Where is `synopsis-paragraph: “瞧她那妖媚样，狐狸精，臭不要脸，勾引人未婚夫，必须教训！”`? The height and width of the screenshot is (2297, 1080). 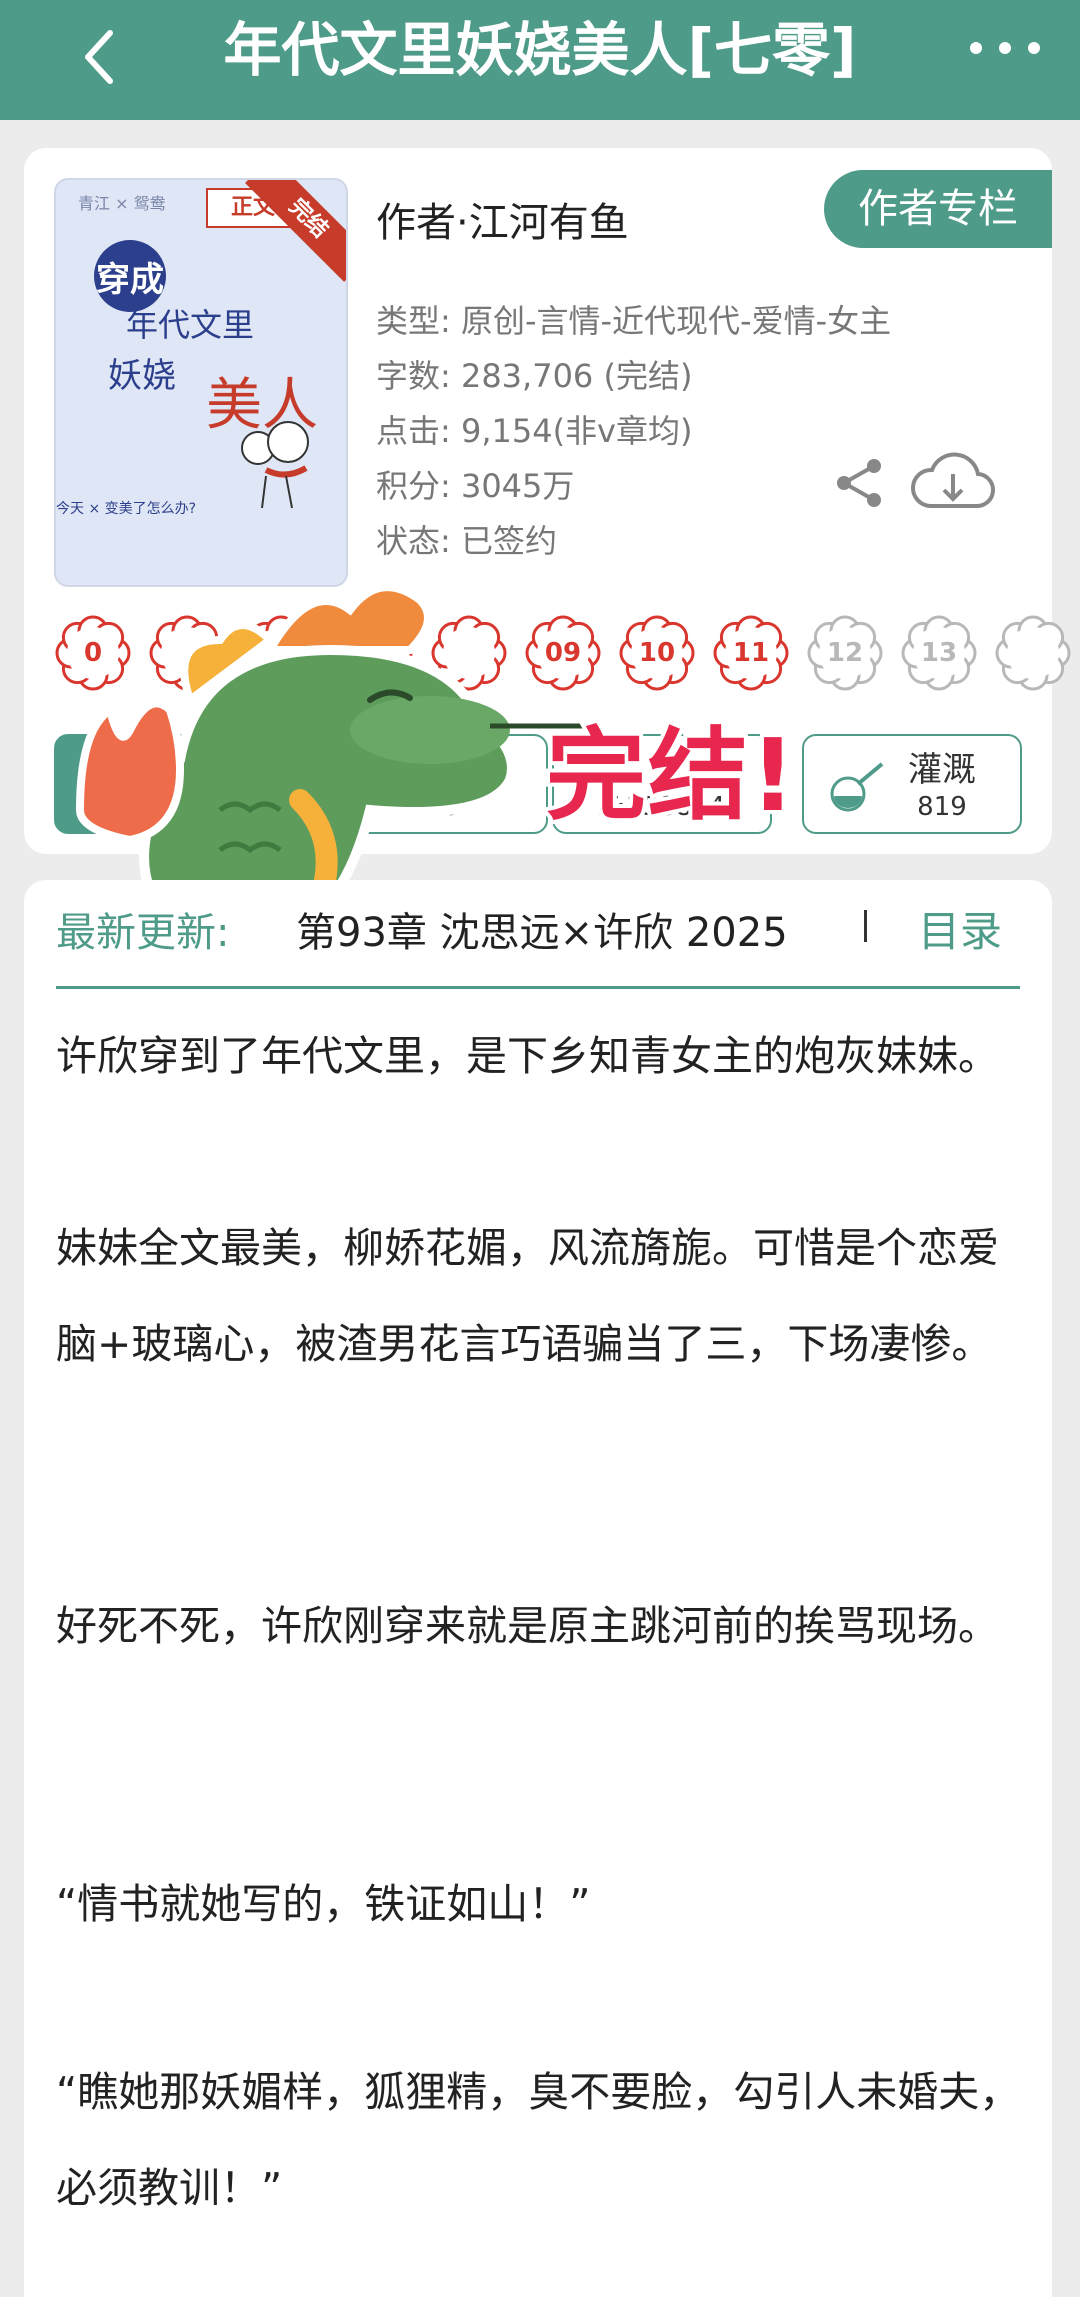 synopsis-paragraph: “瞧她那妖媚样，狐狸精，臭不要脸，勾引人未婚夫，必须教训！” is located at coordinates (538, 2140).